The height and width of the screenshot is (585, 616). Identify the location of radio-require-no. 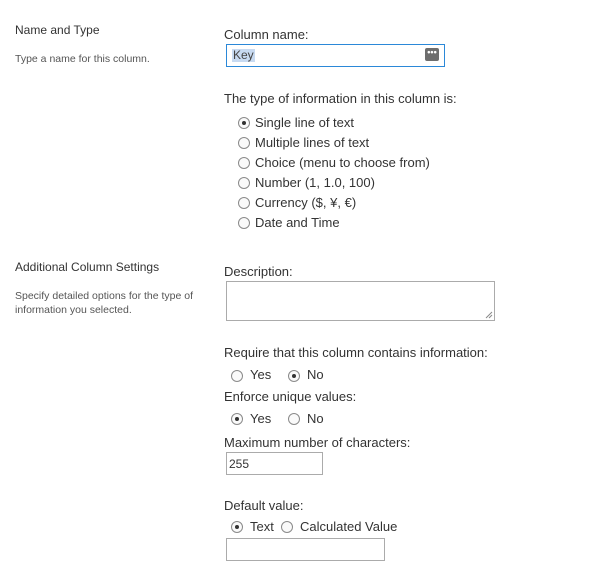
(294, 376).